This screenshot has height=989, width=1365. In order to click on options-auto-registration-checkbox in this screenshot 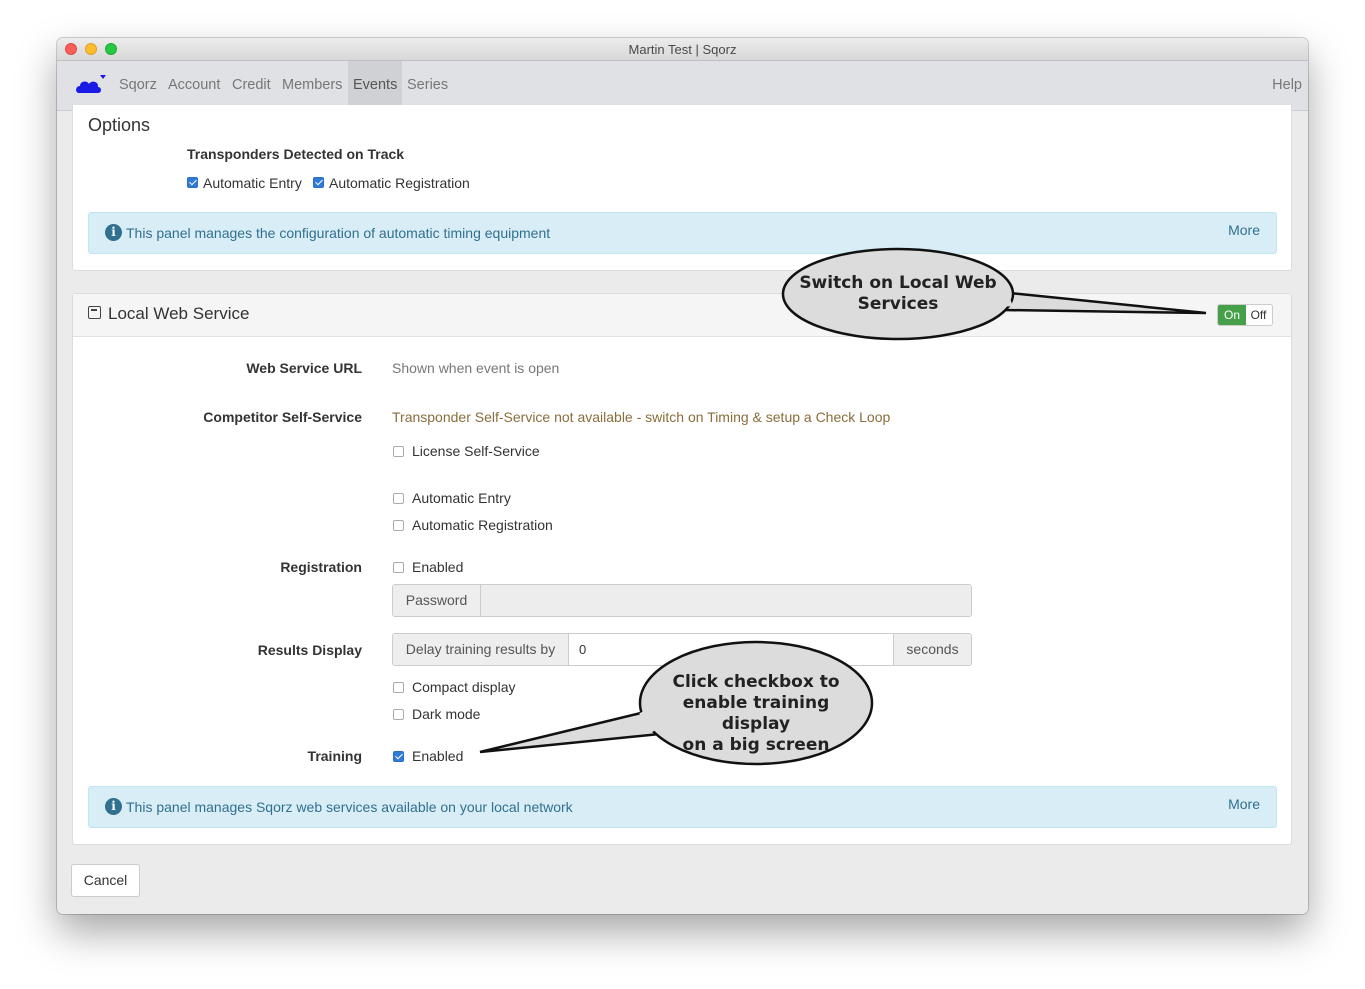, I will do `click(318, 182)`.